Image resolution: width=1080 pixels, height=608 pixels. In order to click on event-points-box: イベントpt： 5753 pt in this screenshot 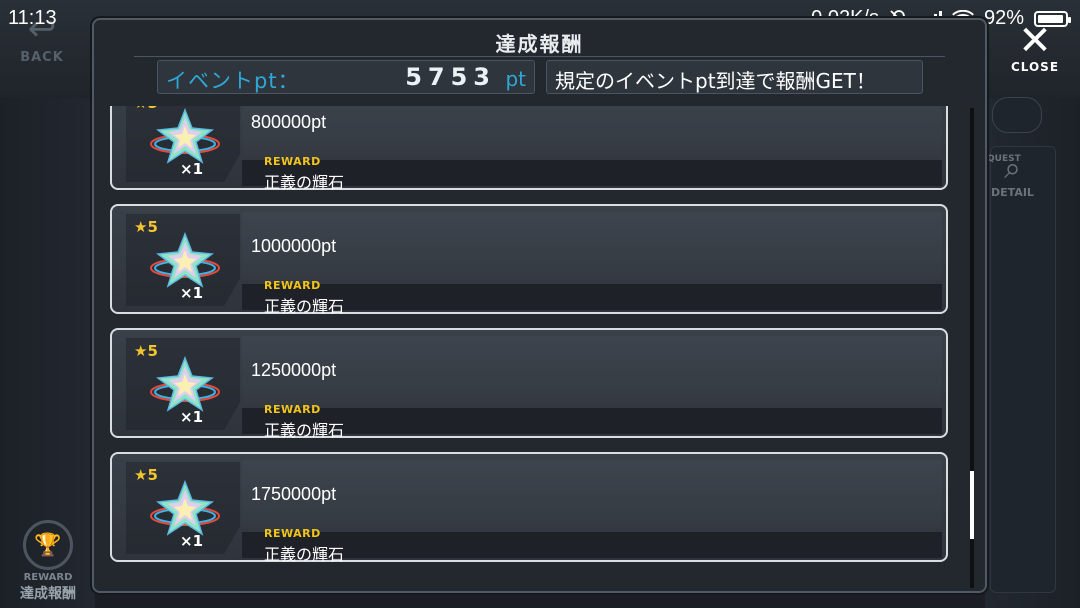, I will do `click(346, 77)`.